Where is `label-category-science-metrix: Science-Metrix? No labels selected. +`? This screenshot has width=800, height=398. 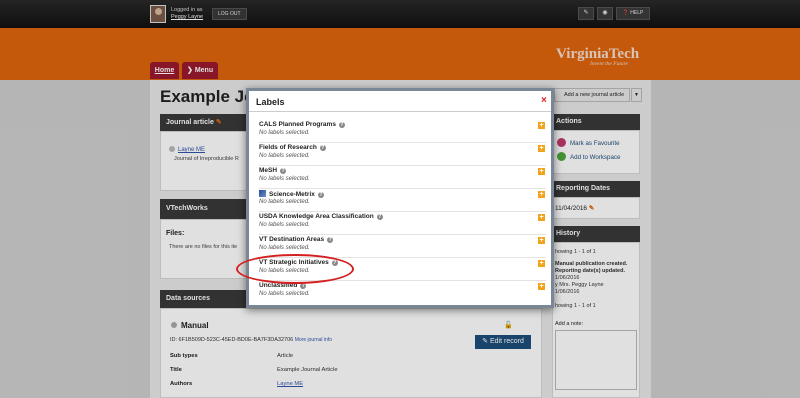 label-category-science-metrix: Science-Metrix? No labels selected. + is located at coordinates (402, 201).